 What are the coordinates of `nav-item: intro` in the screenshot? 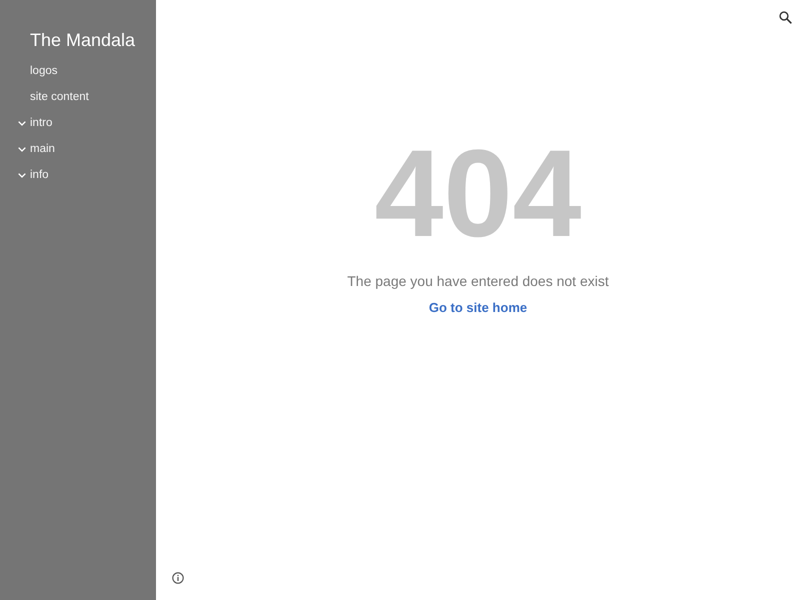 It's located at (26, 123).